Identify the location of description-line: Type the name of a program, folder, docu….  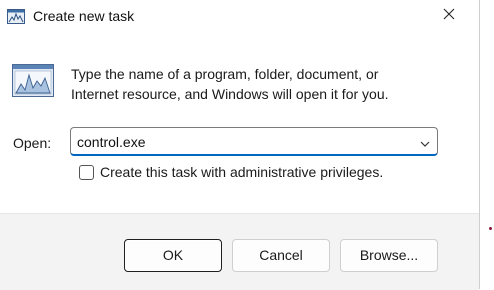
(225, 74).